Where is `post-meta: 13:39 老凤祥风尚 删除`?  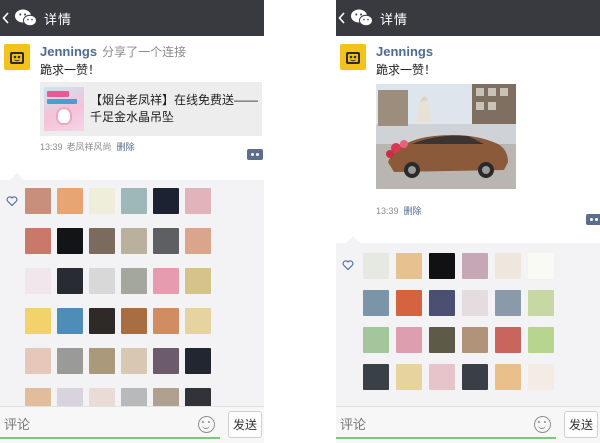 post-meta: 13:39 老凤祥风尚 删除 is located at coordinates (87, 146).